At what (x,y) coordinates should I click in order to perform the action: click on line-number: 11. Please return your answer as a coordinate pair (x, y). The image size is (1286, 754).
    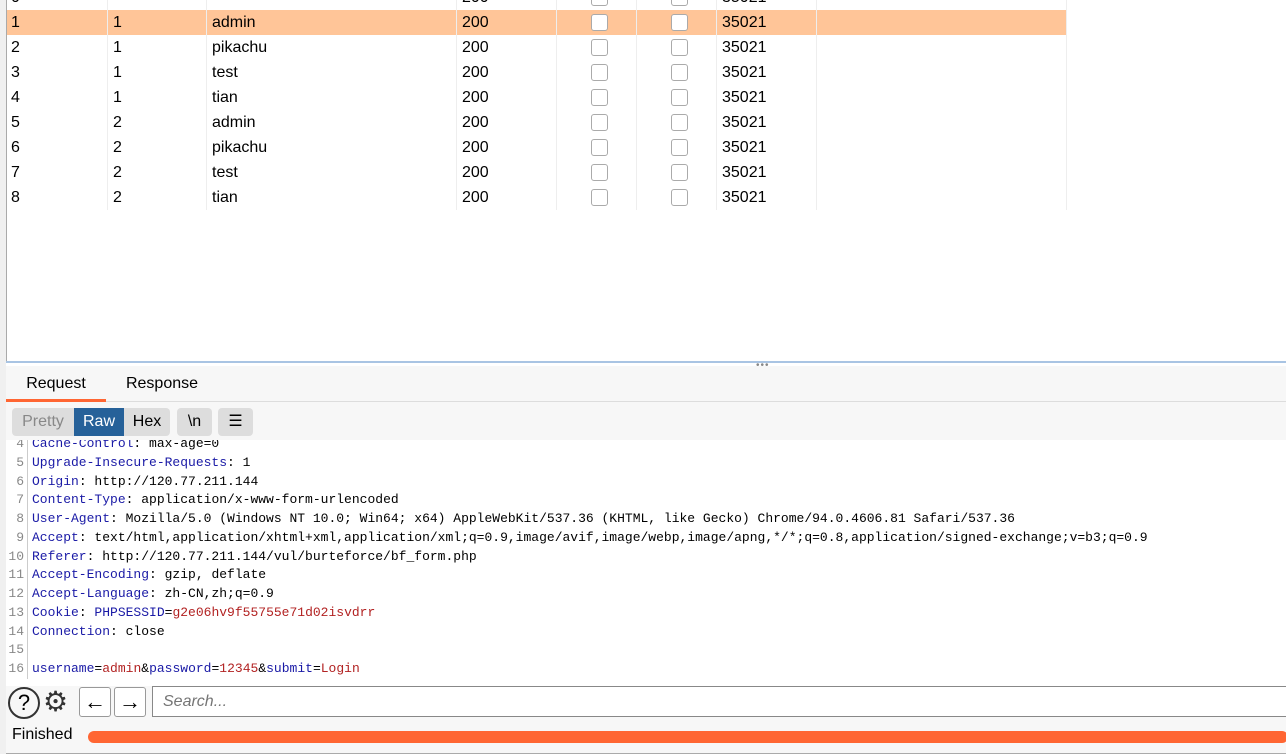
    Looking at the image, I should click on (17, 575).